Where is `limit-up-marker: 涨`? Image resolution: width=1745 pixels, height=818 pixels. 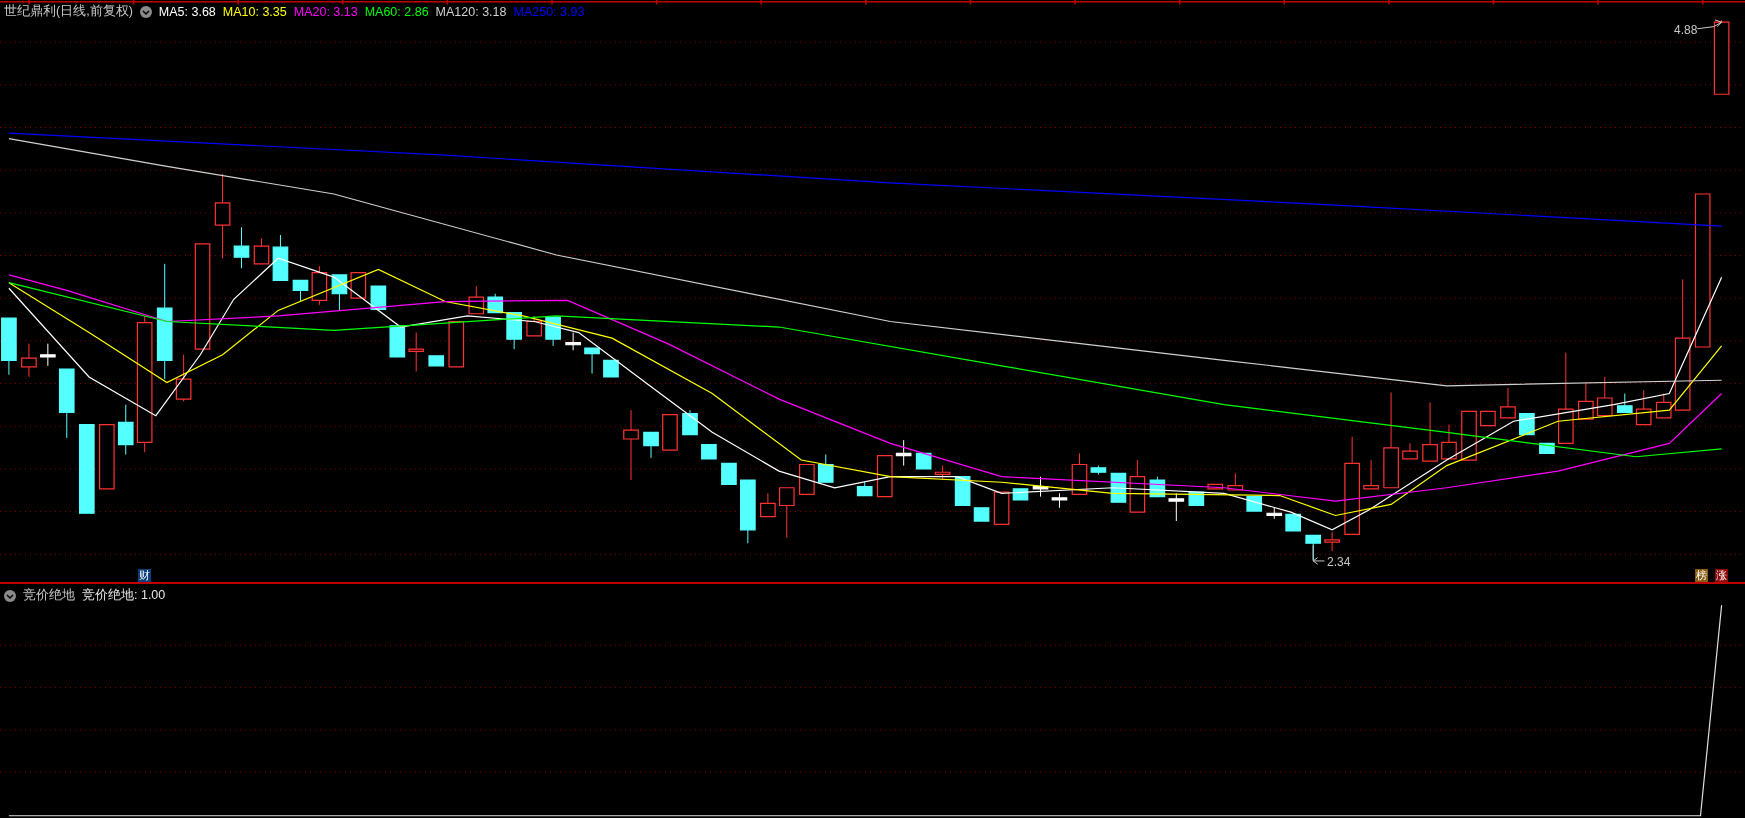 limit-up-marker: 涨 is located at coordinates (1721, 575).